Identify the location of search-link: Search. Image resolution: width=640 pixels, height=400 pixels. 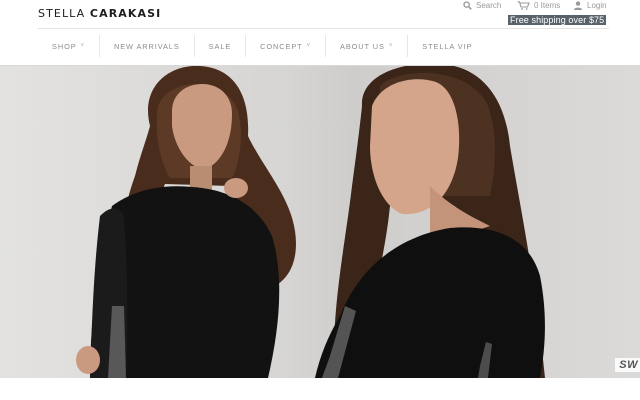
(482, 5).